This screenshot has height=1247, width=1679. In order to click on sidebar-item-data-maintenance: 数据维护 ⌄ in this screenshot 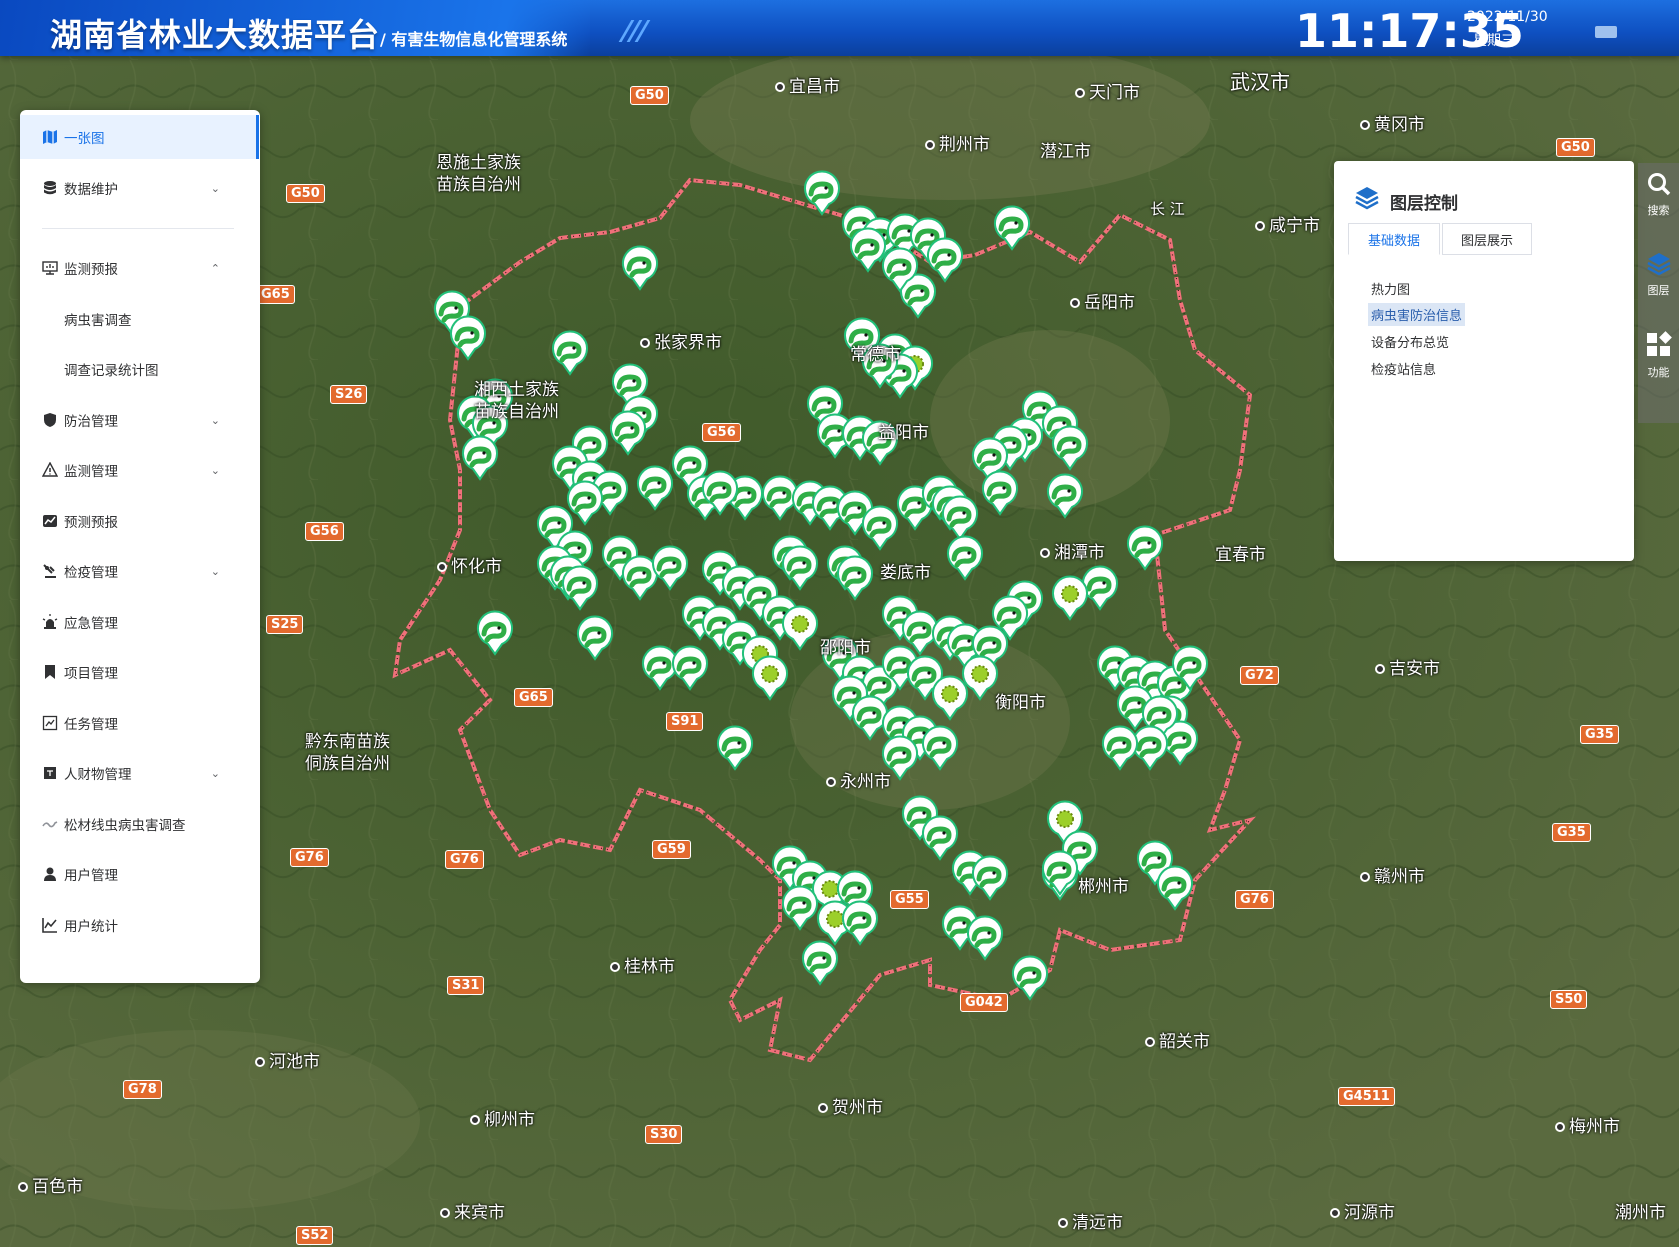, I will do `click(138, 188)`.